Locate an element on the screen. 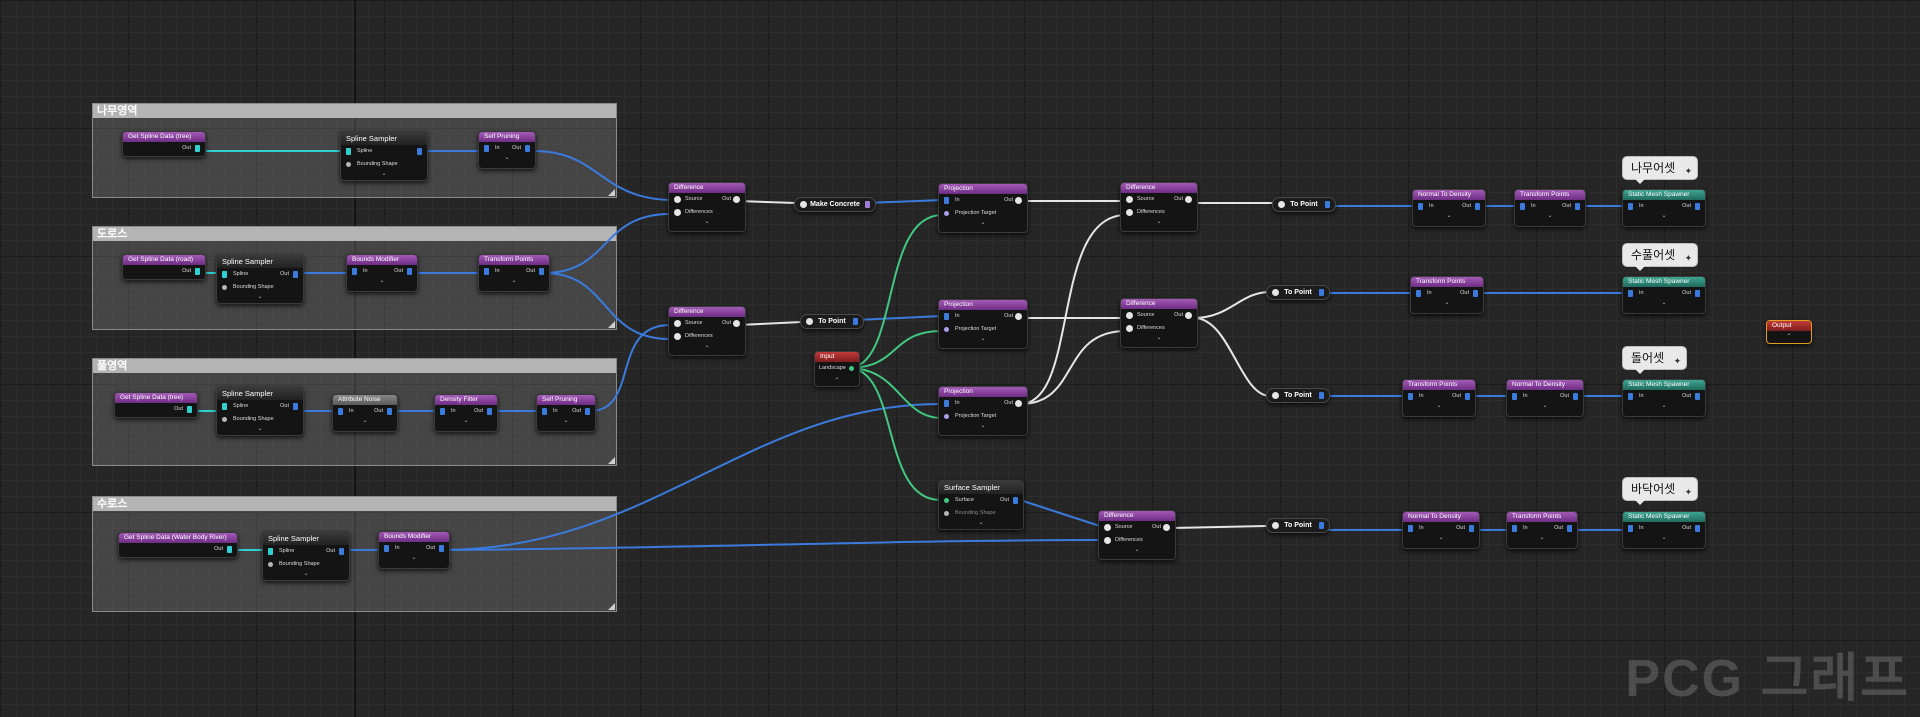  projection-node: Projection In Out Projection Target ⌄ is located at coordinates (983, 324).